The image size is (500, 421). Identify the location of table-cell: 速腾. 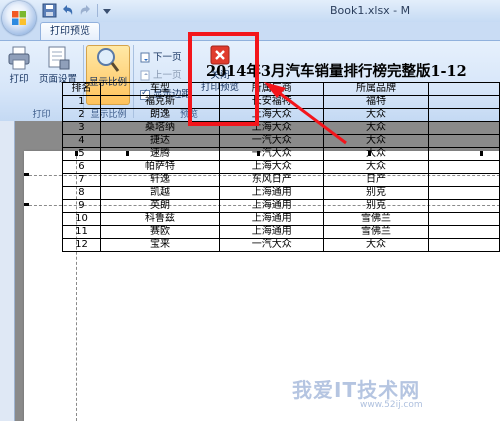
(160, 154).